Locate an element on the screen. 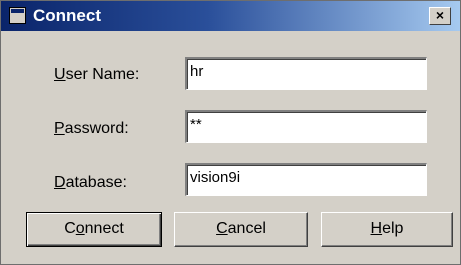 This screenshot has width=461, height=265. connect-button: Connect is located at coordinates (94, 229).